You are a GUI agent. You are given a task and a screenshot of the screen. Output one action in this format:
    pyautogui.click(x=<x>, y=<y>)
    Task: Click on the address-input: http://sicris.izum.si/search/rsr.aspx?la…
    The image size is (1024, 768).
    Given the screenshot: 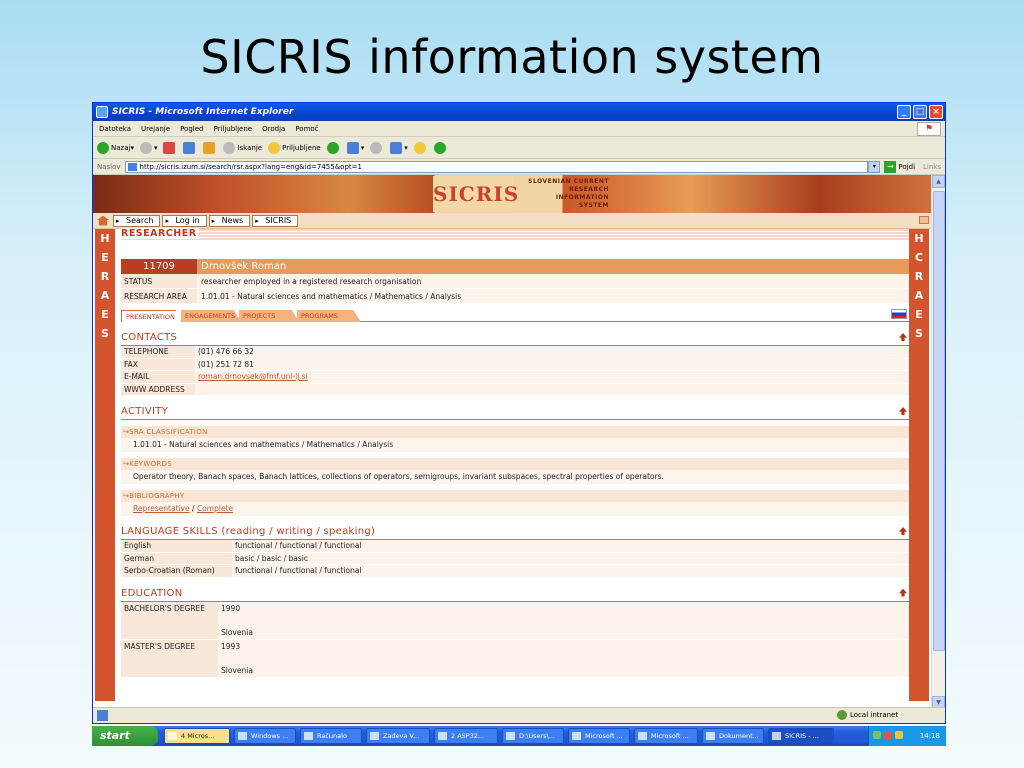 What is the action you would take?
    pyautogui.click(x=496, y=166)
    